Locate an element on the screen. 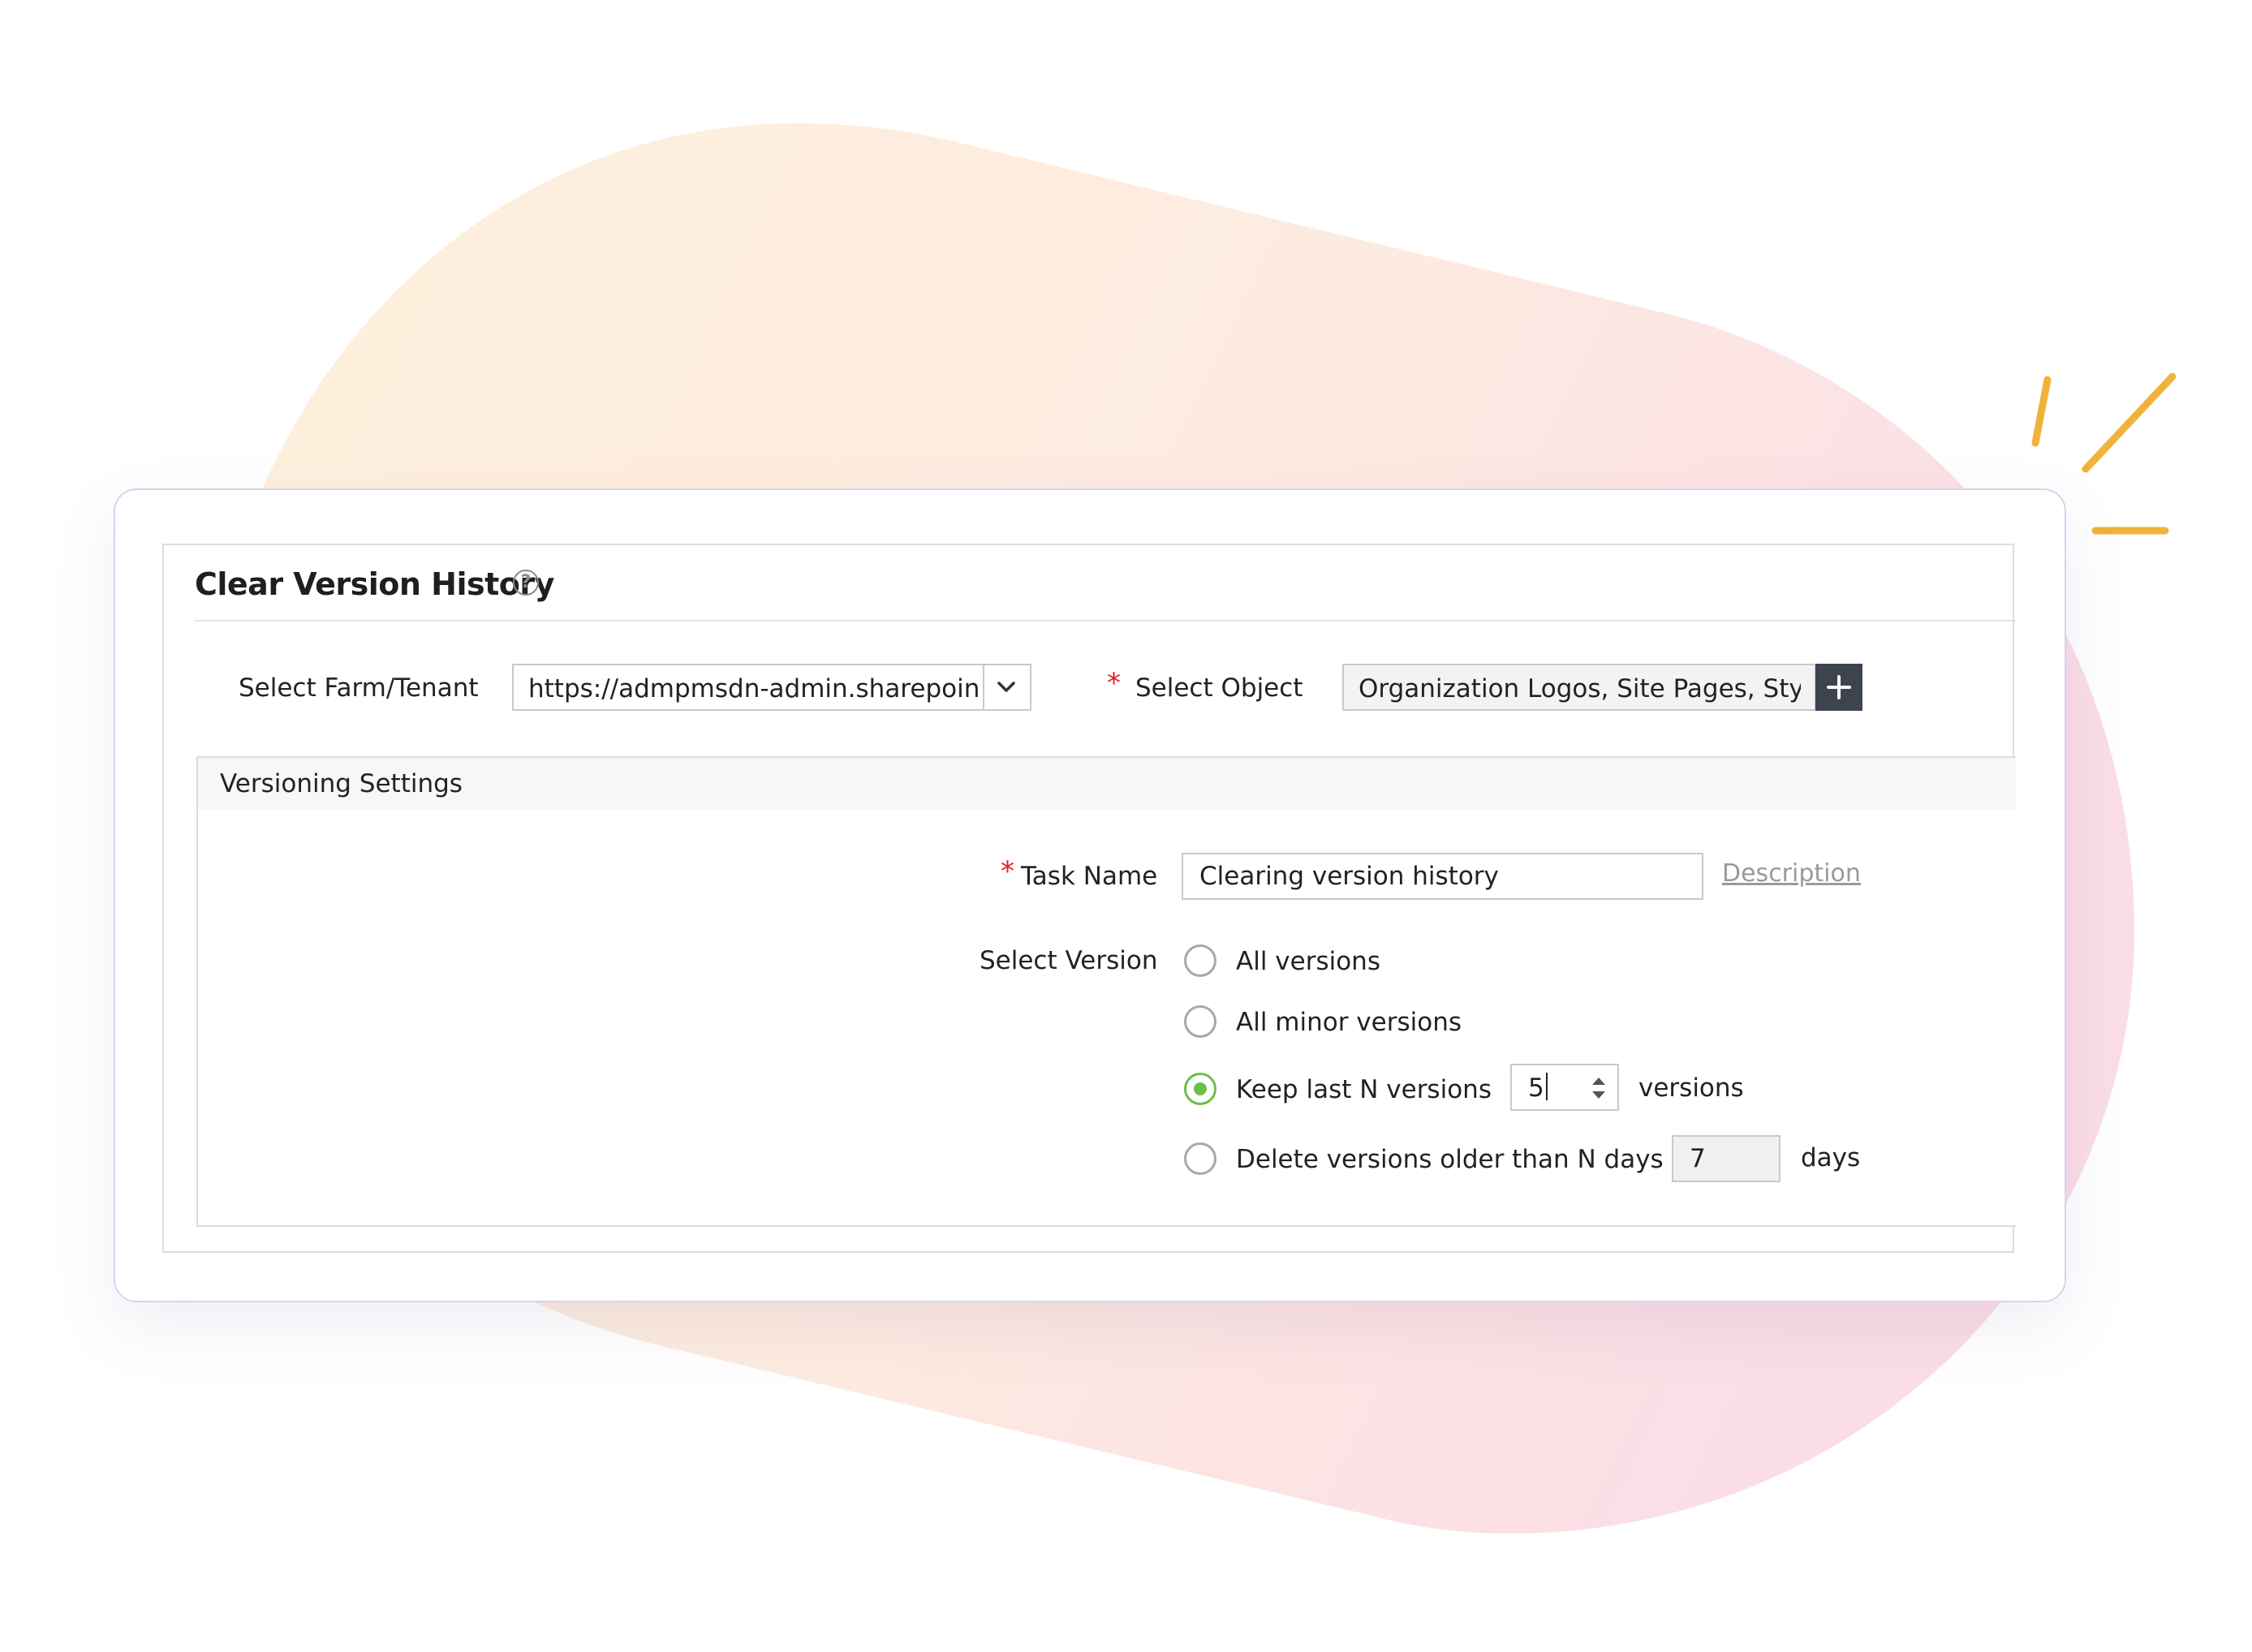 The height and width of the screenshot is (1652, 2252). task-name-required-mark: * is located at coordinates (1007, 871).